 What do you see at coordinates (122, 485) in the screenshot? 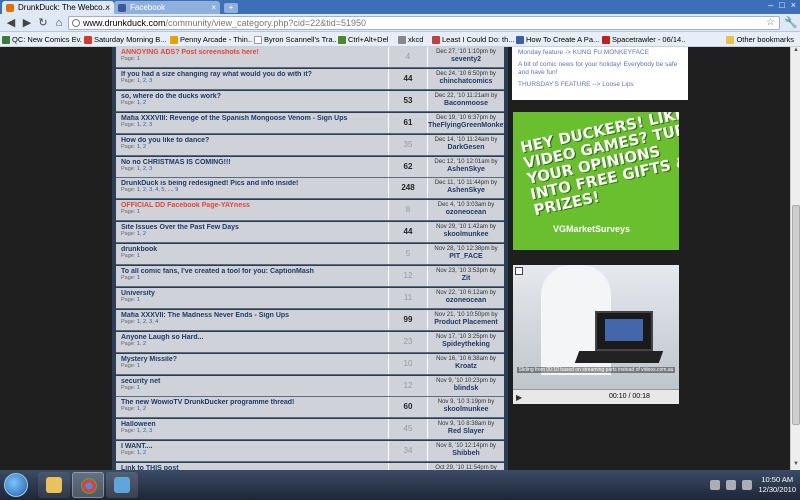
I see `app-taskbar-button` at bounding box center [122, 485].